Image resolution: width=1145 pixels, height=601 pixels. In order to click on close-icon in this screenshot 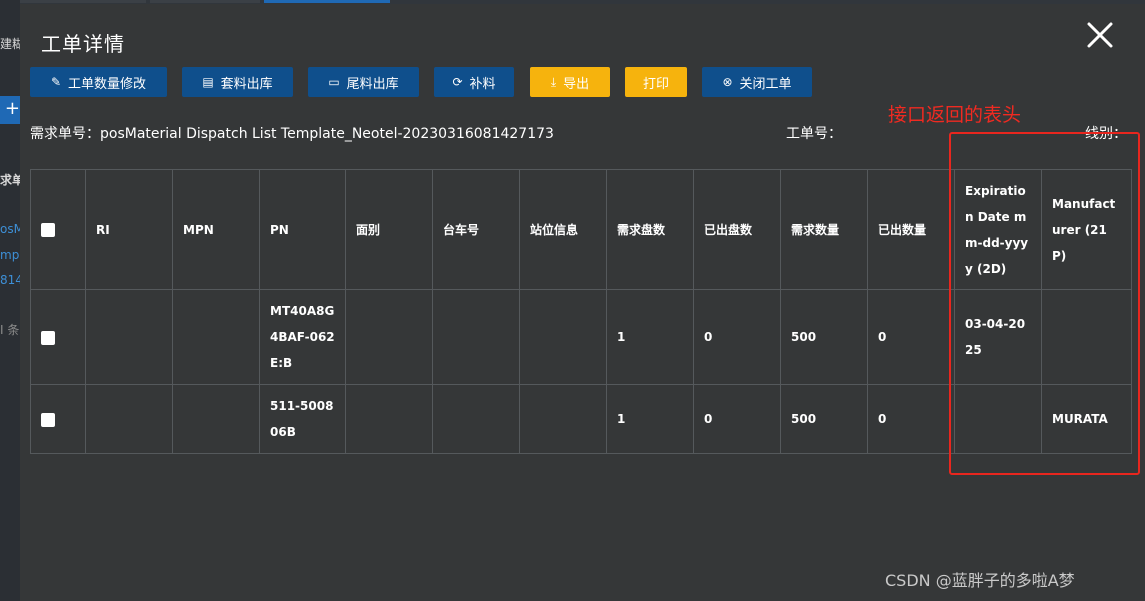, I will do `click(1100, 35)`.